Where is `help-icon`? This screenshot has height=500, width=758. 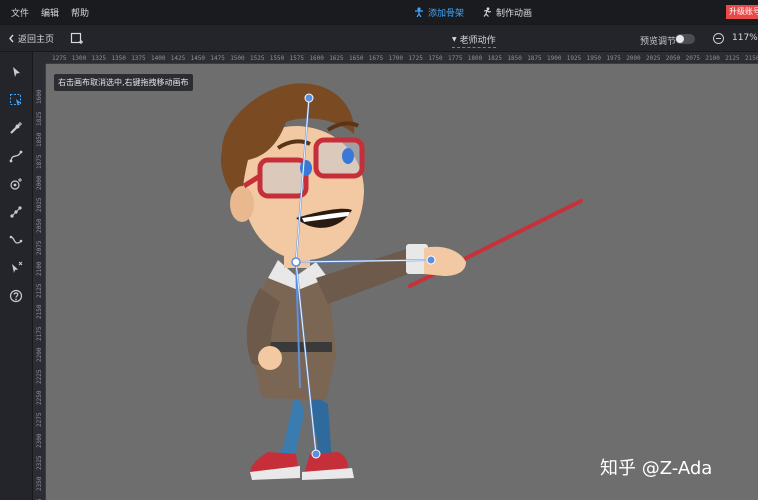 help-icon is located at coordinates (16, 296).